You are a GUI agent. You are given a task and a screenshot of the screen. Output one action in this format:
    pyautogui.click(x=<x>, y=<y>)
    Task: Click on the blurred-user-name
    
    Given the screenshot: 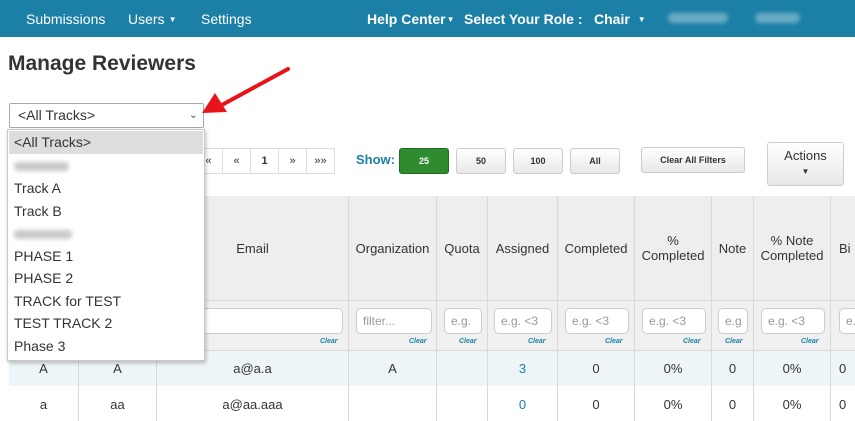 What is the action you would take?
    pyautogui.click(x=698, y=18)
    